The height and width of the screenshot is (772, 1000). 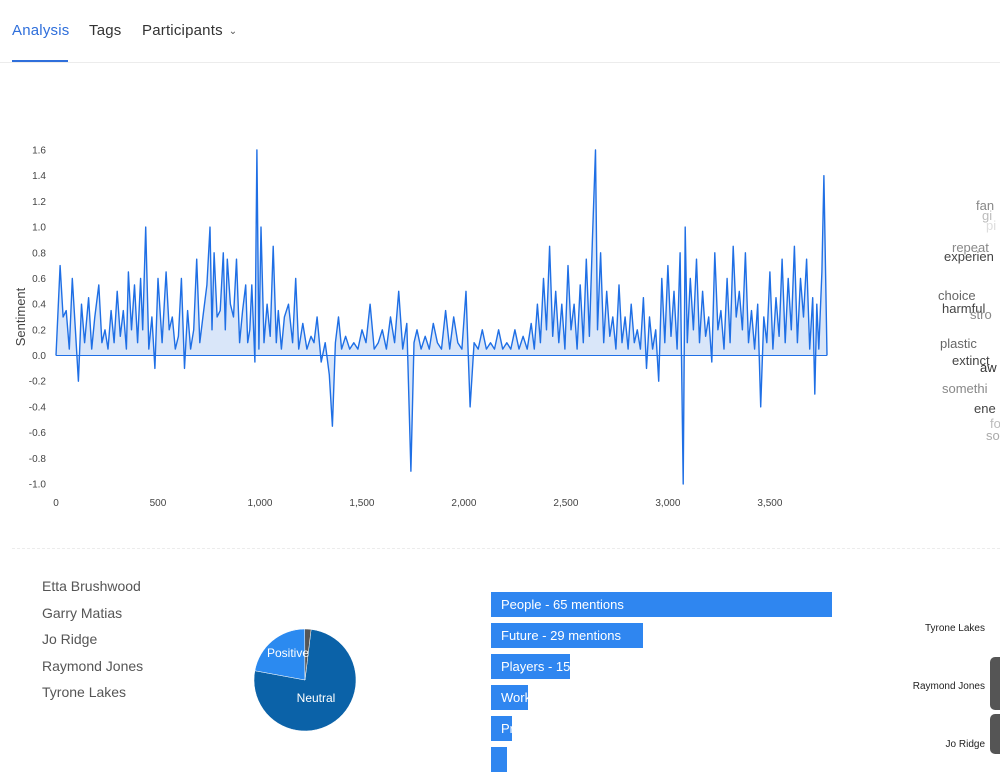 I want to click on participant-name: Etta Brushwood, so click(x=92, y=591).